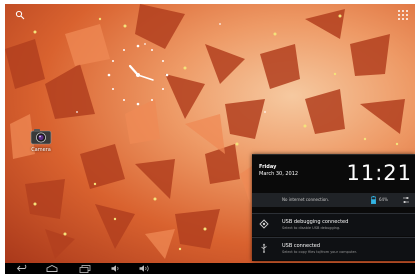 This screenshot has height=274, width=420. What do you see at coordinates (41, 137) in the screenshot?
I see `camera-icon` at bounding box center [41, 137].